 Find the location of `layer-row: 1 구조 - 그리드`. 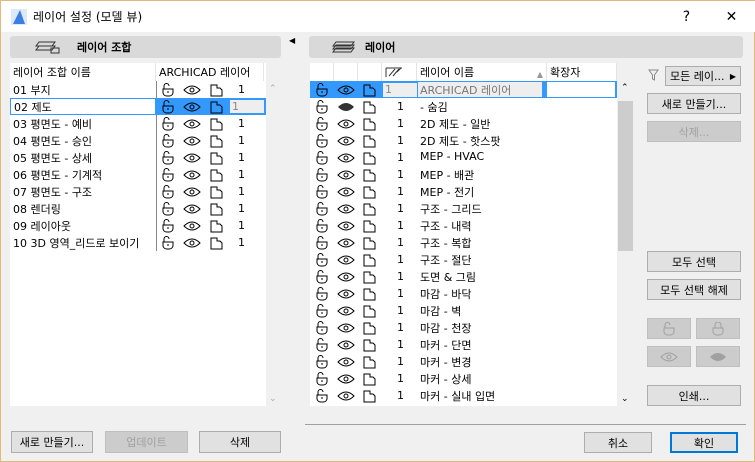

layer-row: 1 구조 - 그리드 is located at coordinates (463, 208).